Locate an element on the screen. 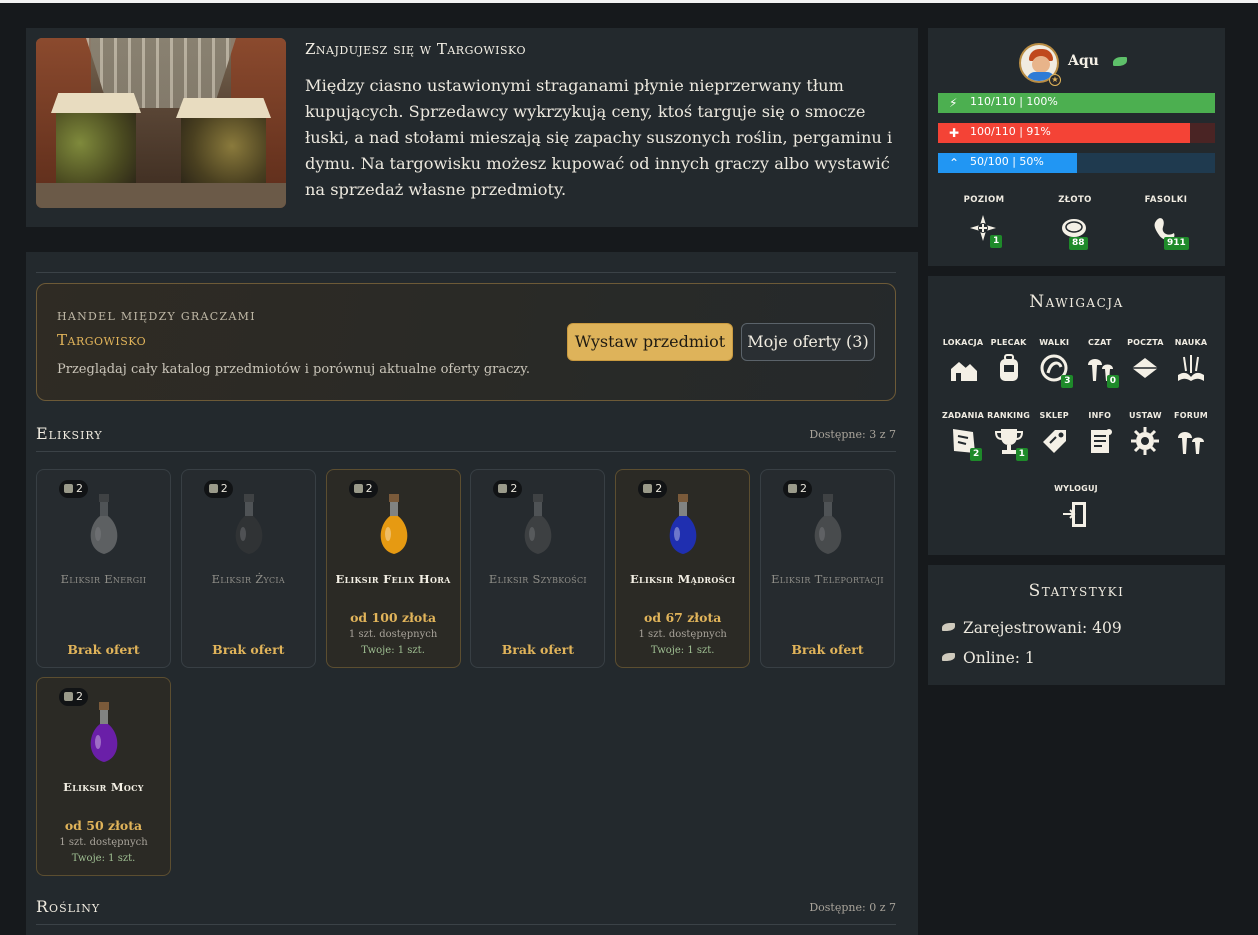 The image size is (1258, 935). nav-label: SKLEP is located at coordinates (1054, 415).